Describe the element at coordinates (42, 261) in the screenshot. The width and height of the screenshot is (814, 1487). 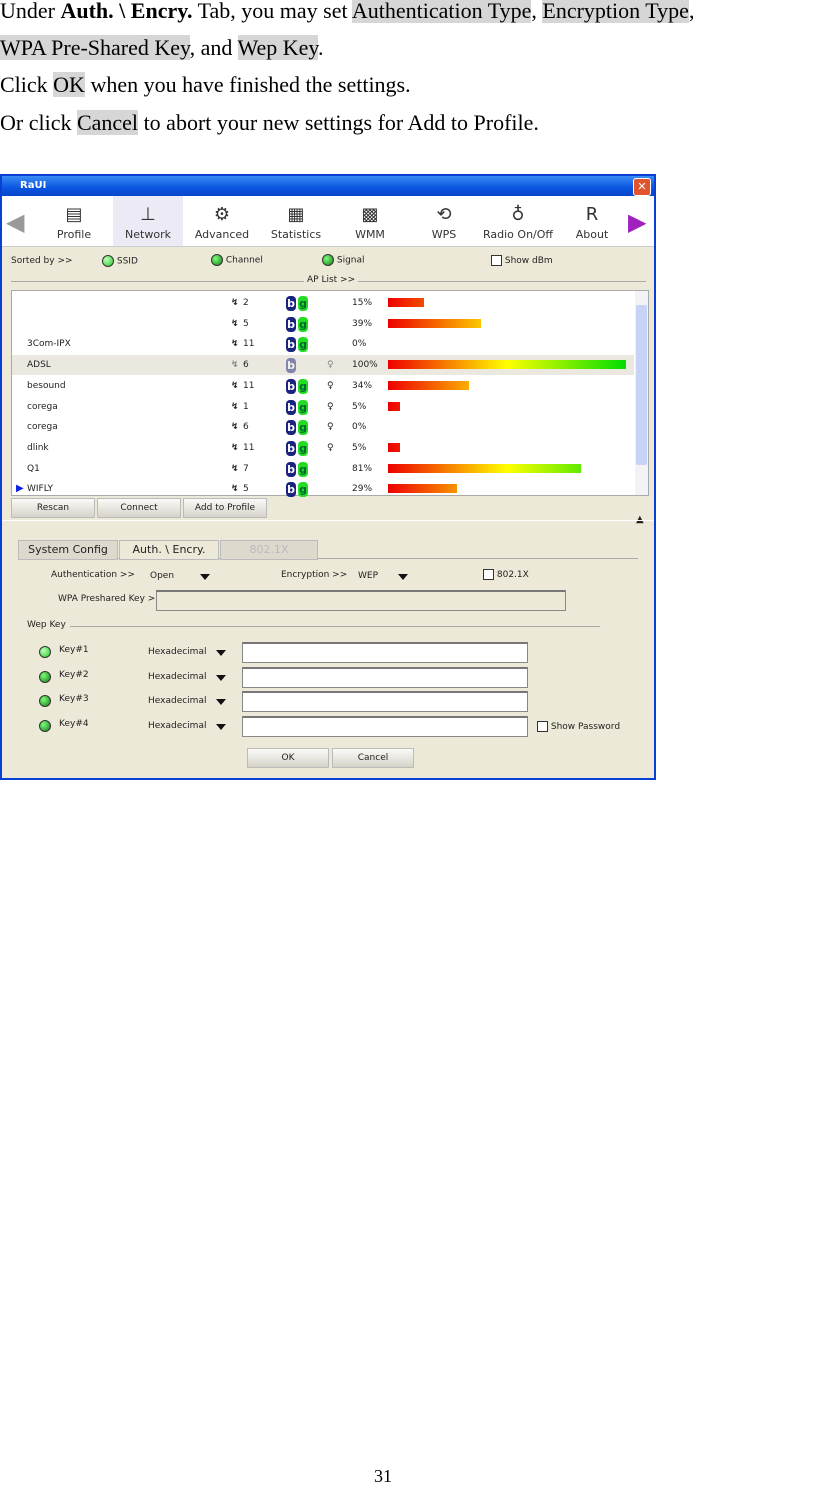
I see `sorted-by-label: Sorted by >>` at that location.